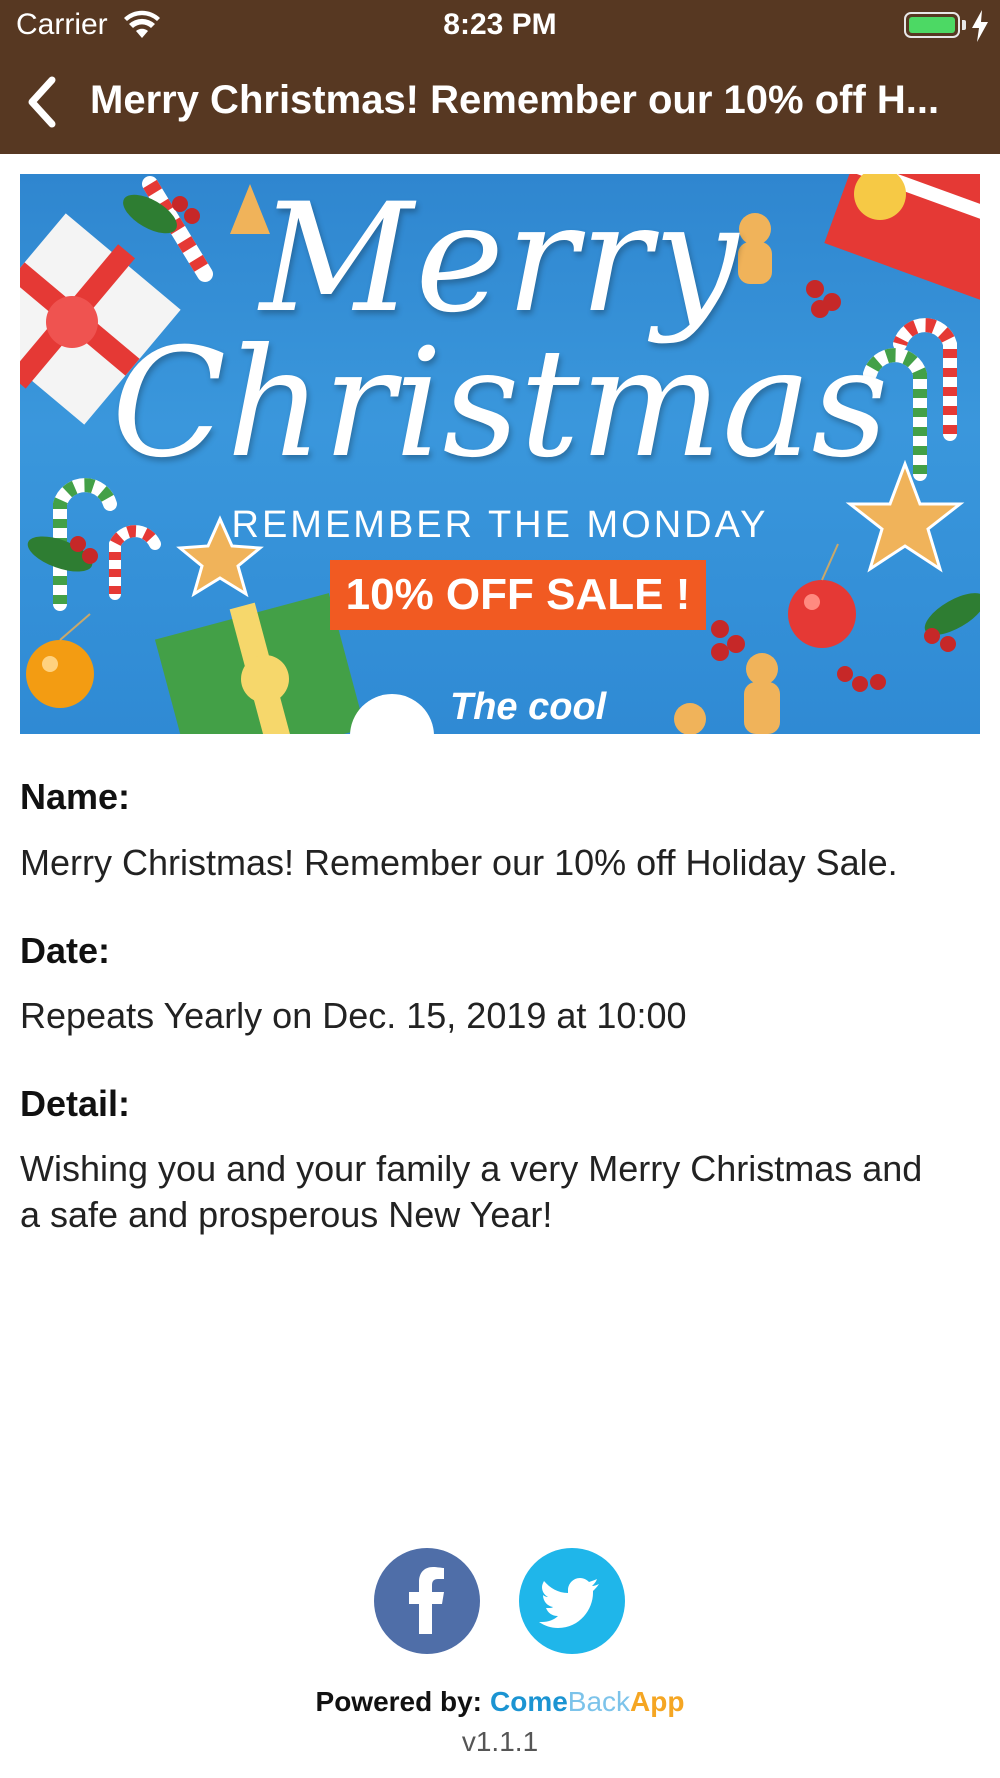  Describe the element at coordinates (980, 26) in the screenshot. I see `charging-bolt-icon` at that location.